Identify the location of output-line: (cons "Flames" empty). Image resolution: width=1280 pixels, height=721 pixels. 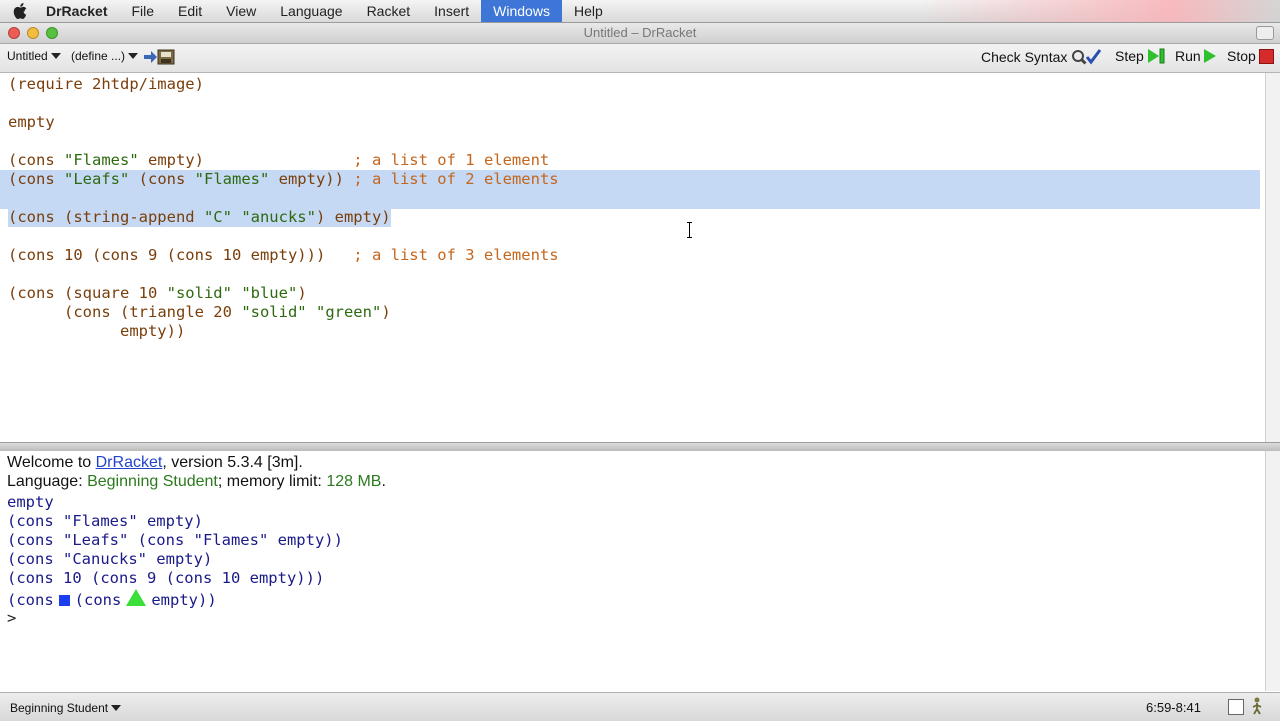
(105, 521).